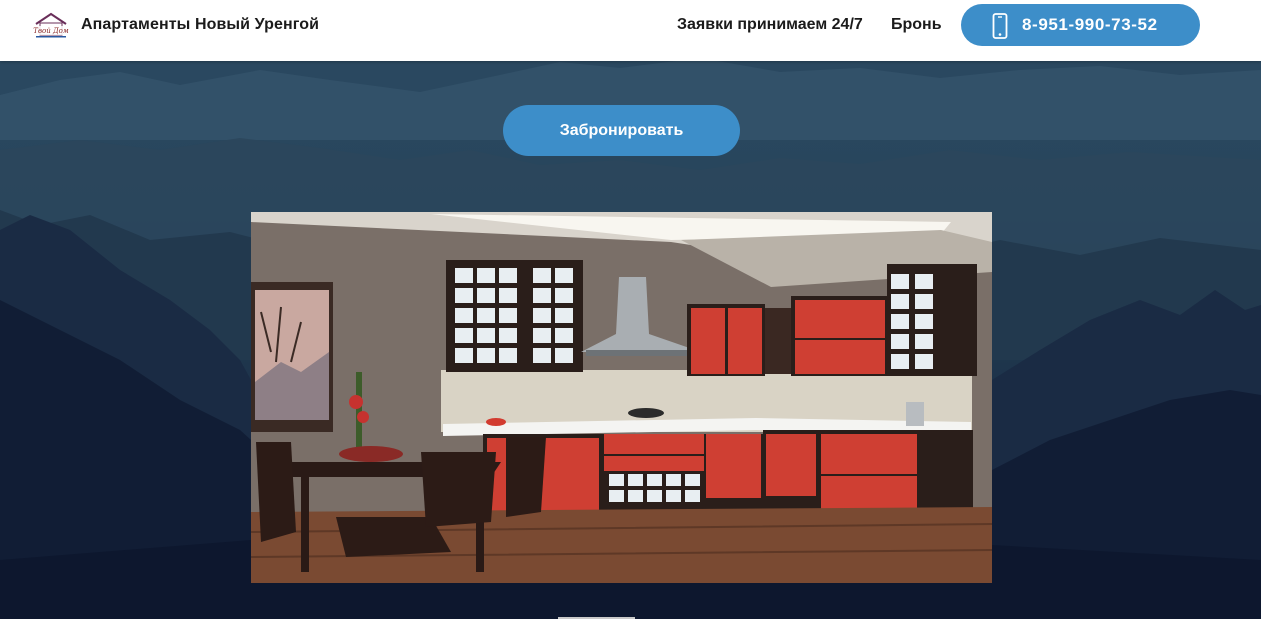  Describe the element at coordinates (51, 26) in the screenshot. I see `logo-icon: Твой Дом` at that location.